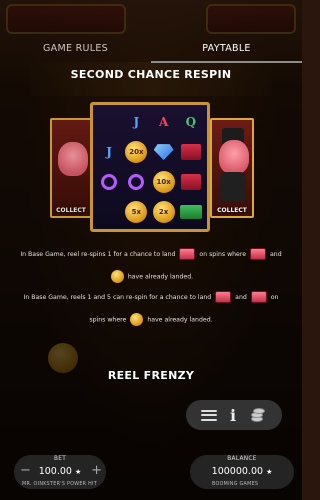 The height and width of the screenshot is (500, 320). I want to click on coin-5x-icon: 5x, so click(136, 211).